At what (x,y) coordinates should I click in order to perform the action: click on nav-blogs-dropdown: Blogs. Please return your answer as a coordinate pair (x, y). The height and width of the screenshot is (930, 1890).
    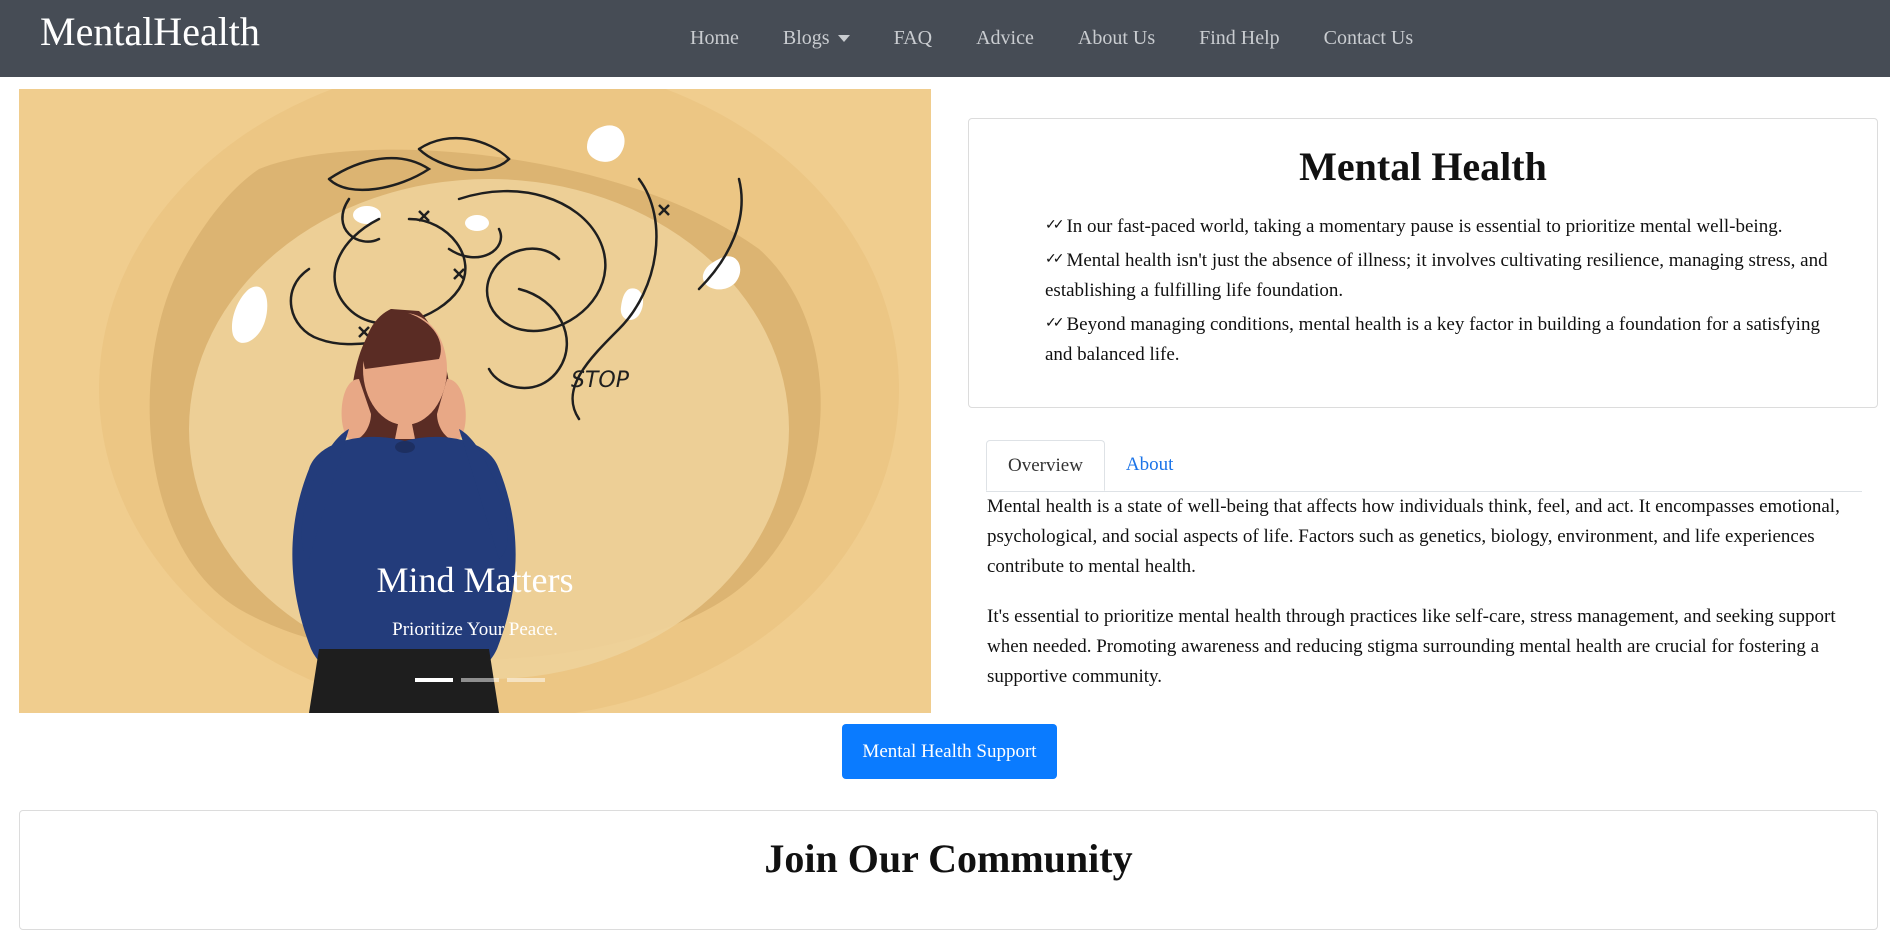
    Looking at the image, I should click on (816, 38).